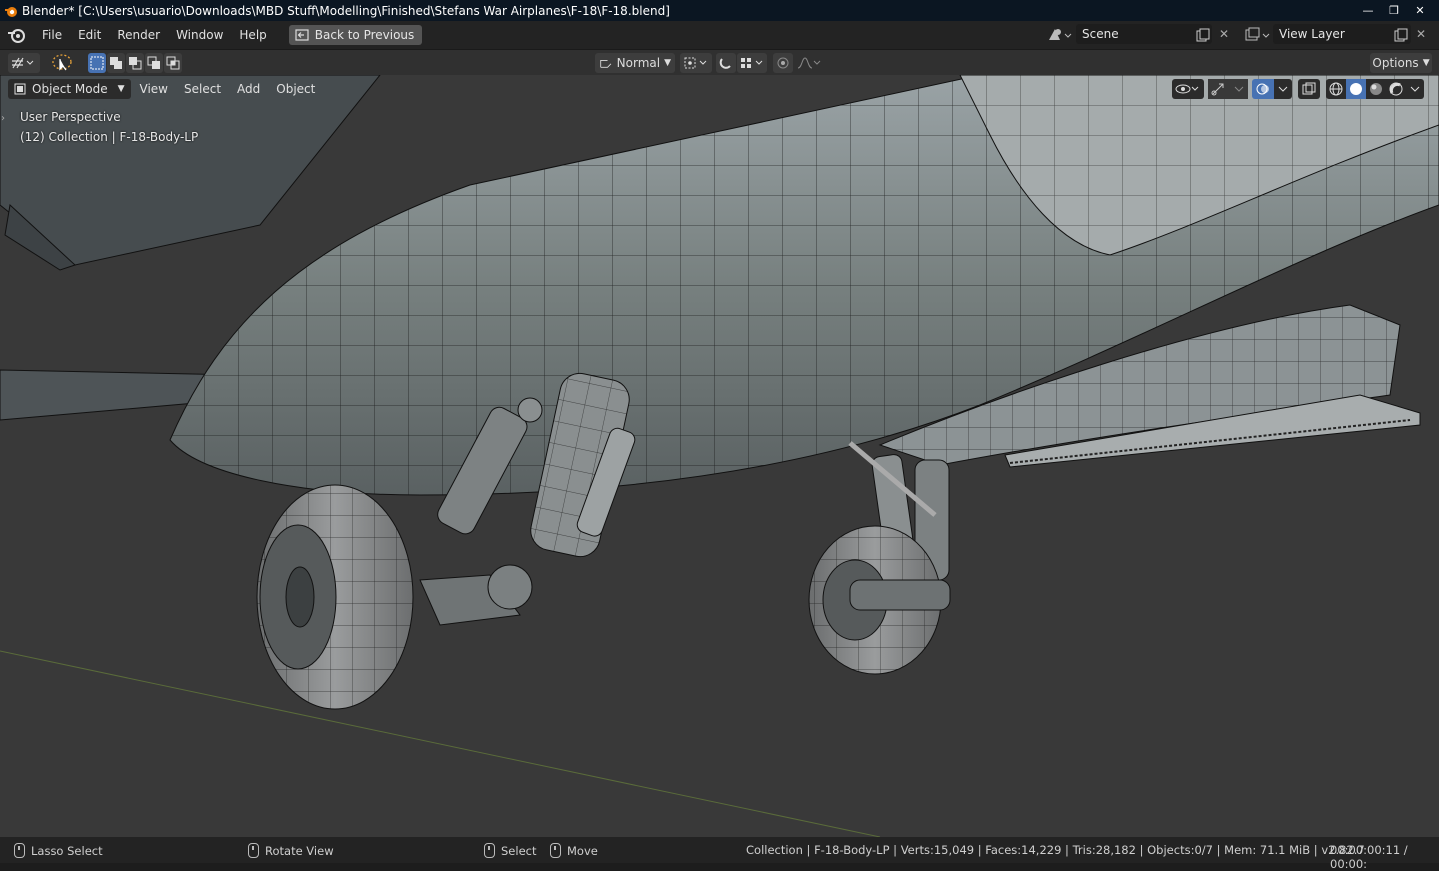 The width and height of the screenshot is (1439, 871). I want to click on mouse-left-icon, so click(19, 850).